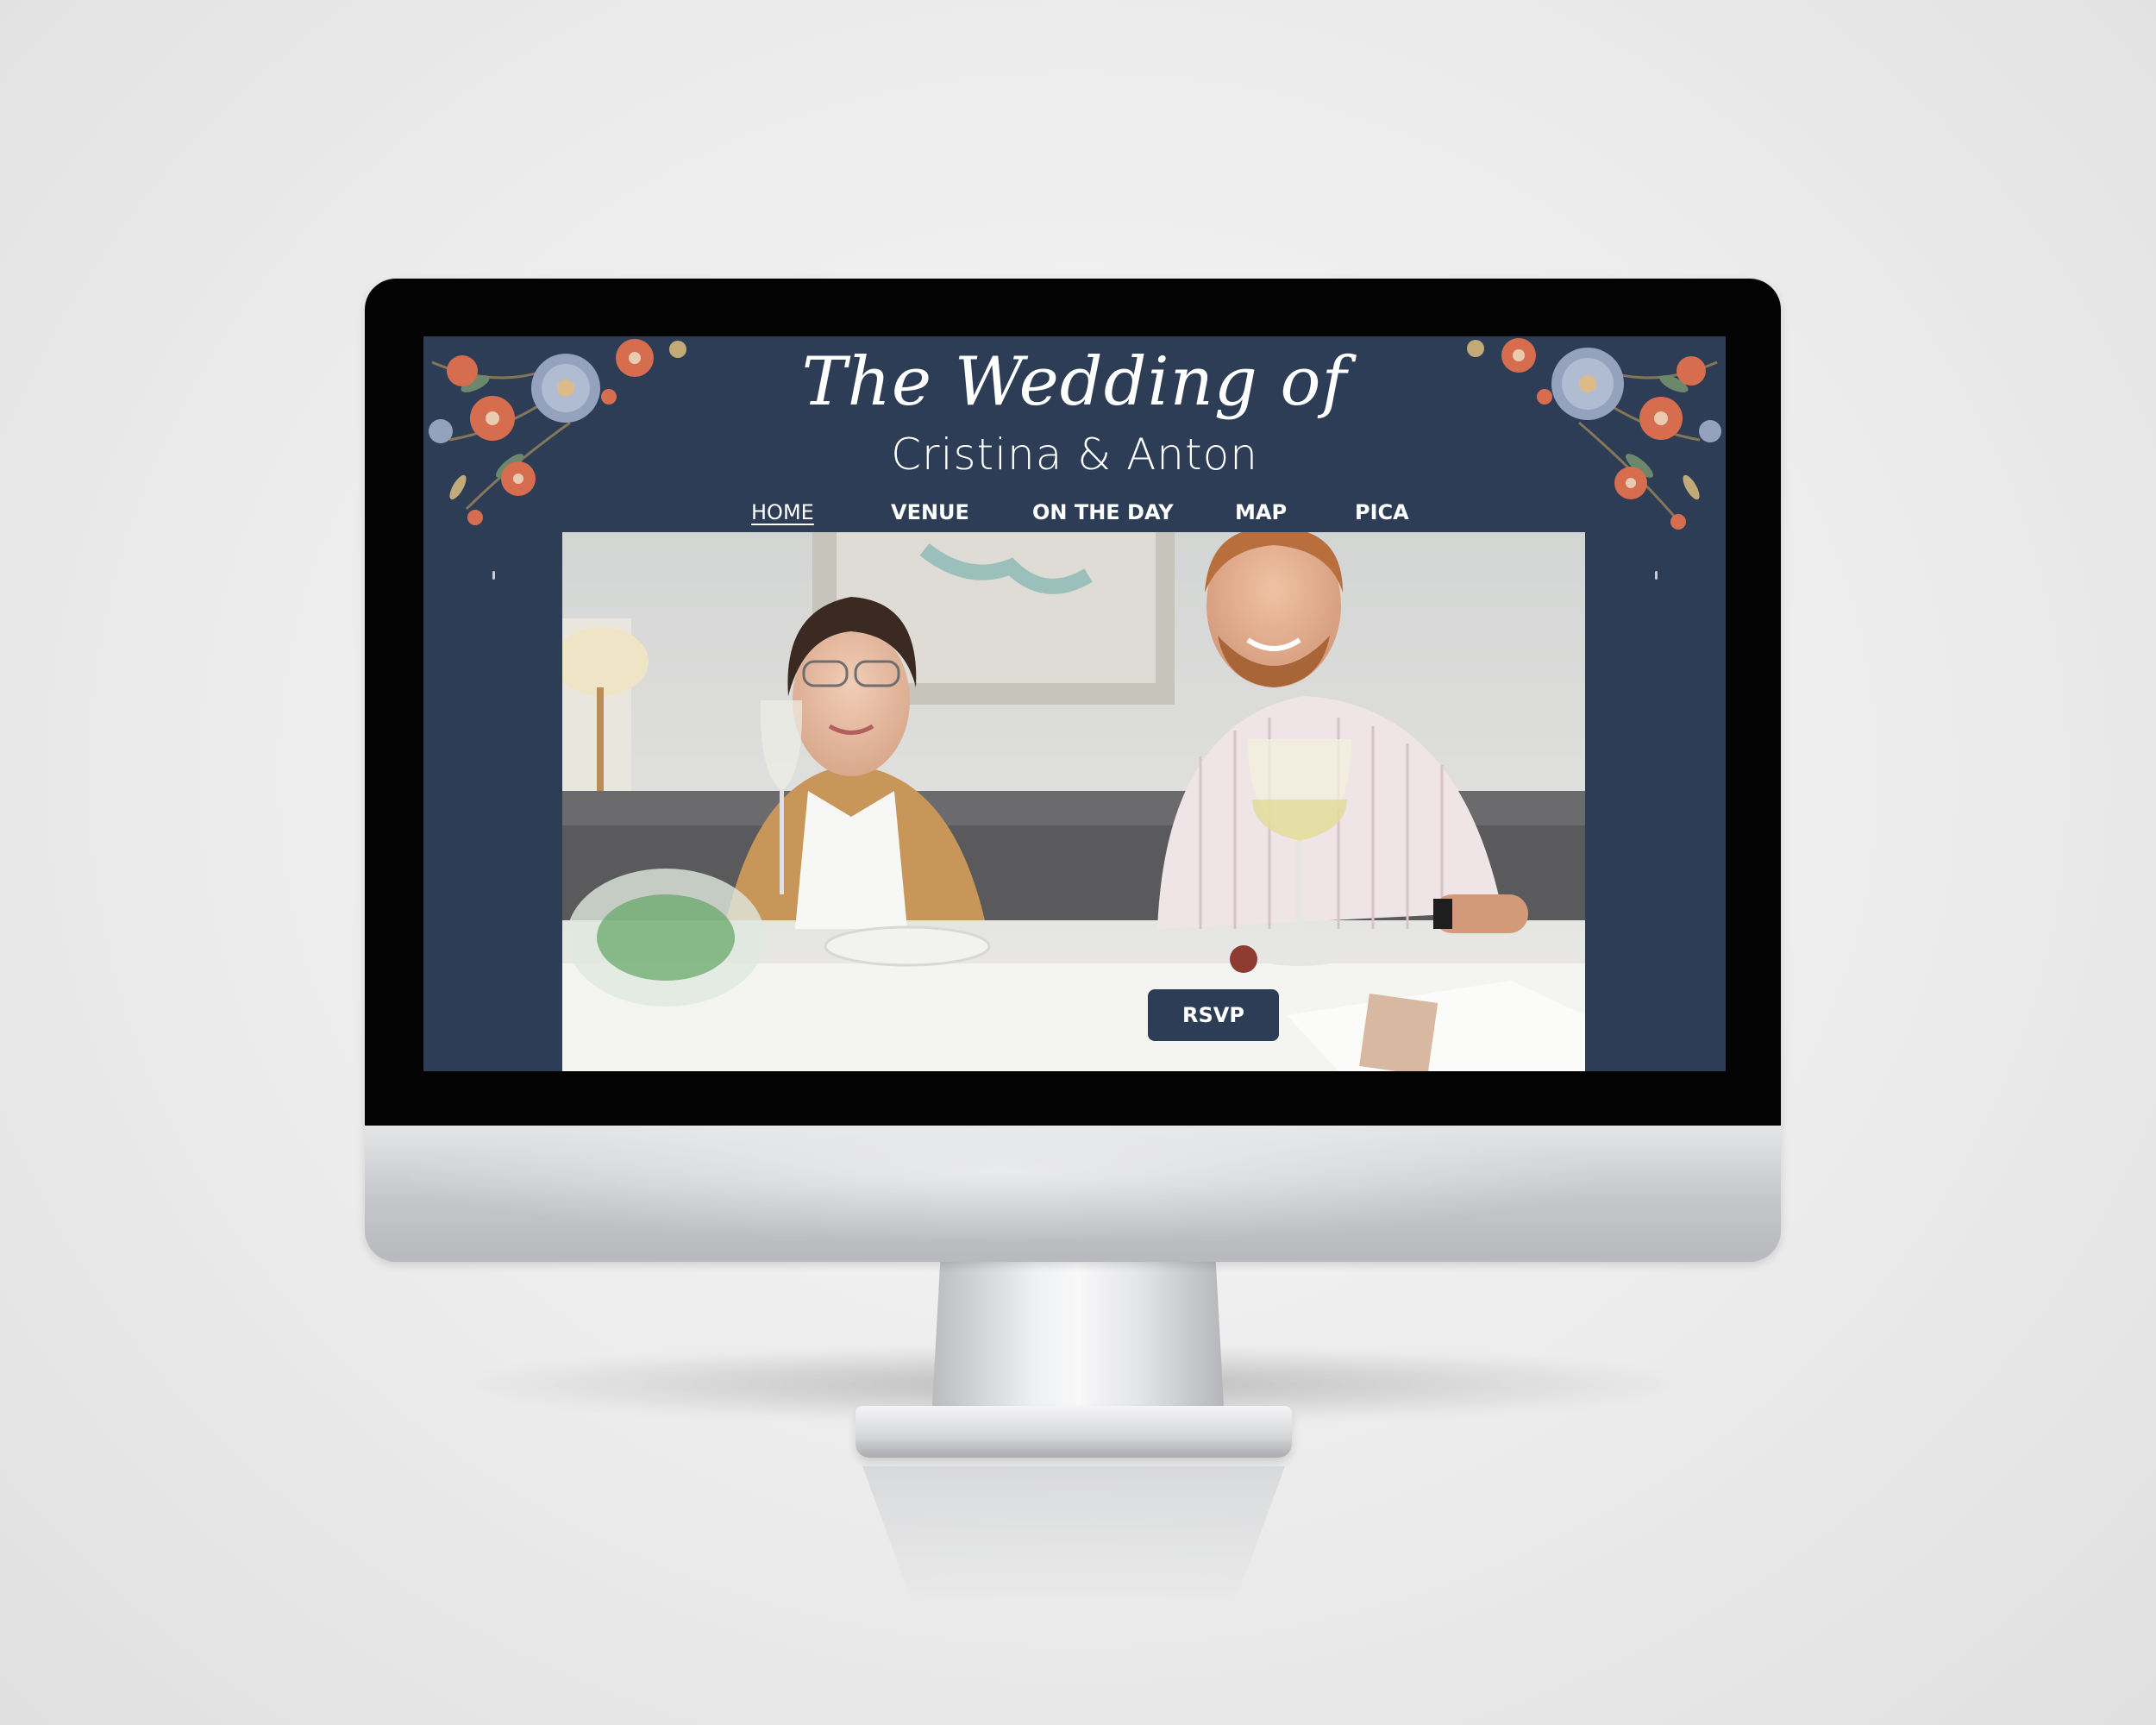  Describe the element at coordinates (1074, 1432) in the screenshot. I see `monitor-stand-base` at that location.